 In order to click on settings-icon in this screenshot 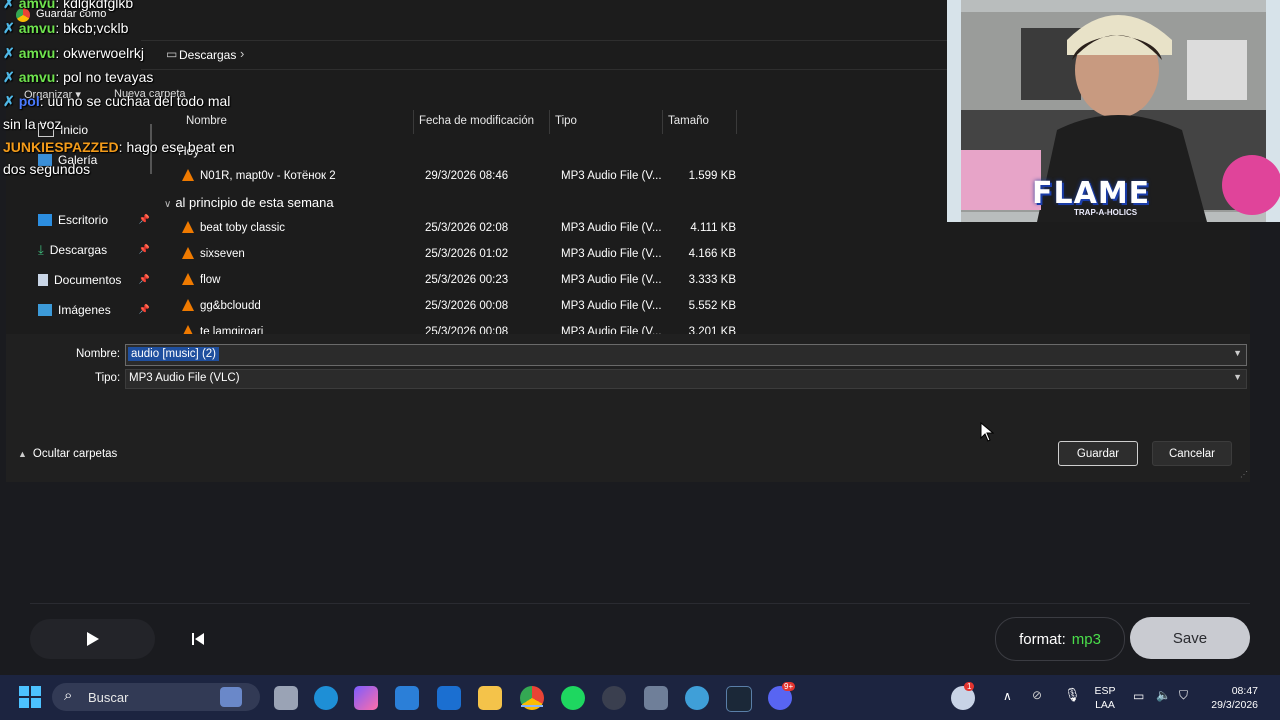, I will do `click(656, 698)`.